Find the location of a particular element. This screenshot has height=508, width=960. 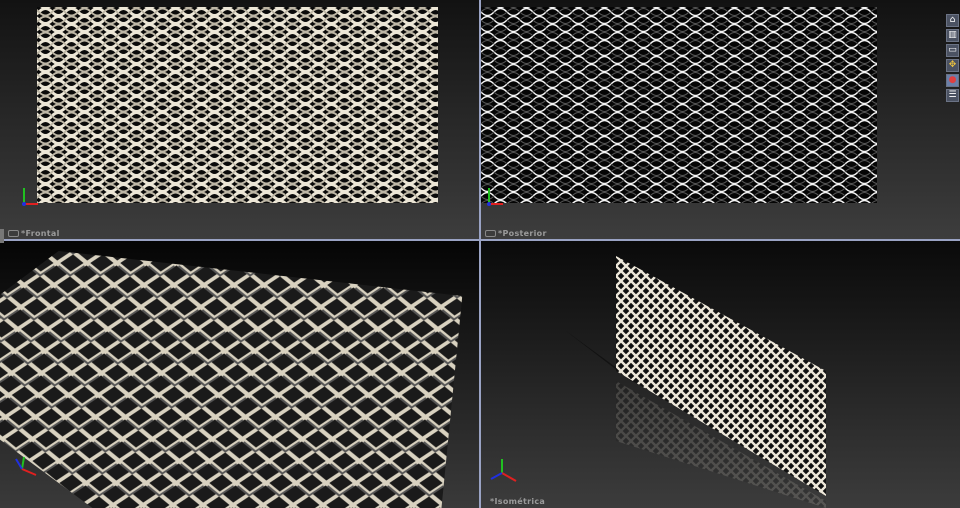

viewport-label-back: *Posterior is located at coordinates (516, 233).